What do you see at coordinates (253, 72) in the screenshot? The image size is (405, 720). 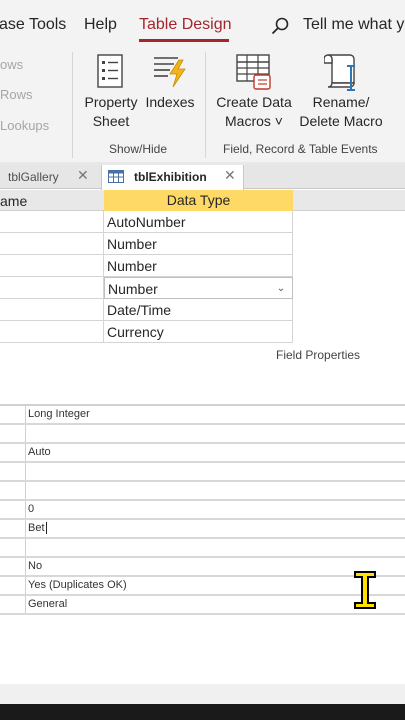 I see `create-data-macros-icon` at bounding box center [253, 72].